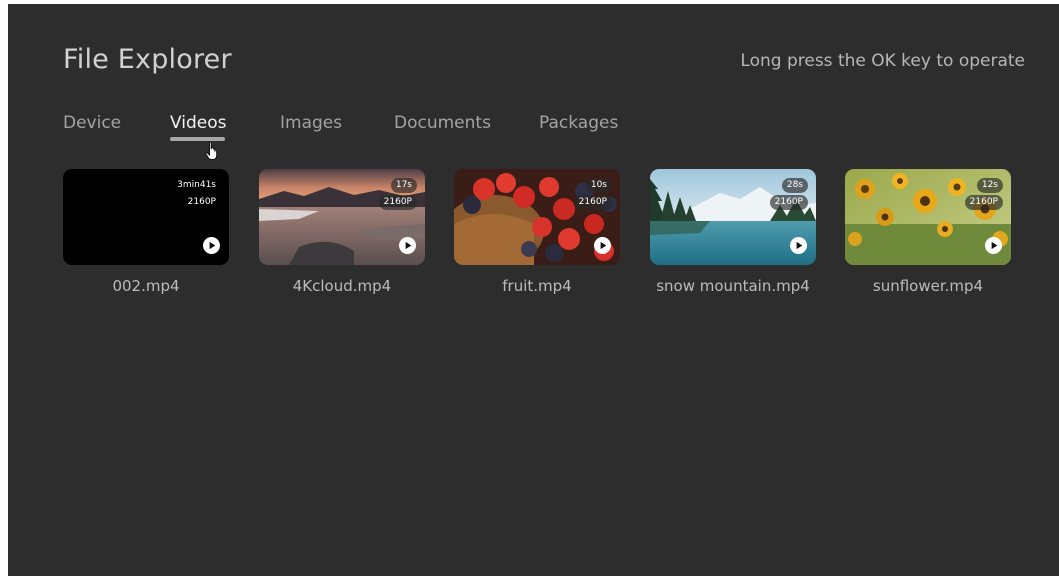 The image size is (1059, 576). I want to click on video-card: 28s 2160P, so click(733, 217).